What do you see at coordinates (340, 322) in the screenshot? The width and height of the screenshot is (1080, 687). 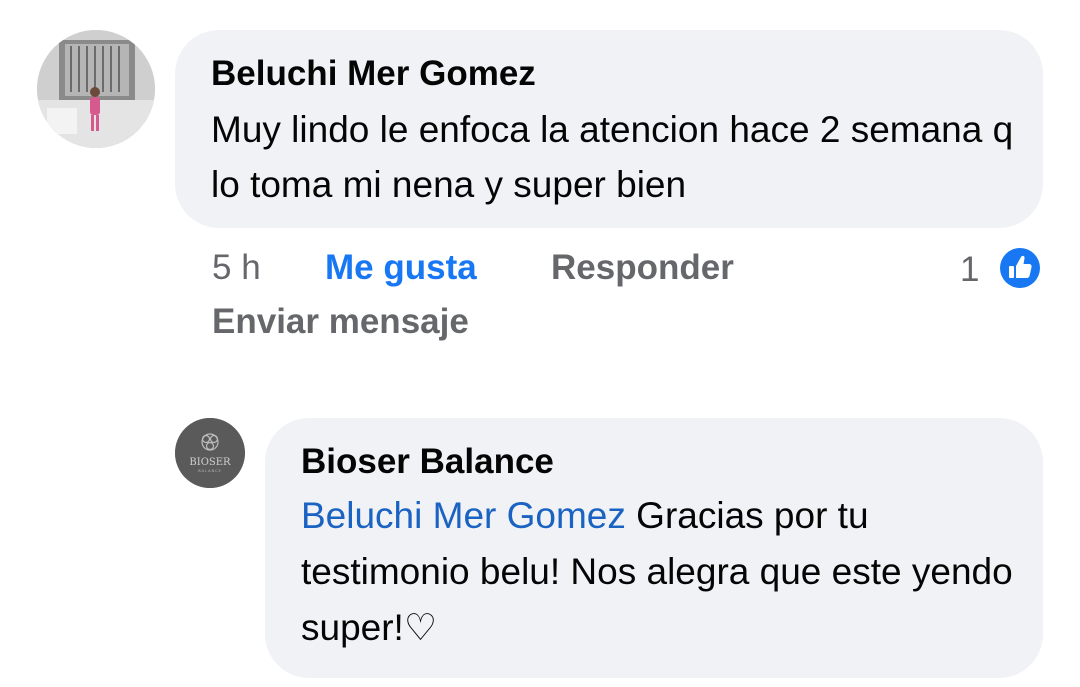 I see `send-message-button: Enviar mensaje` at bounding box center [340, 322].